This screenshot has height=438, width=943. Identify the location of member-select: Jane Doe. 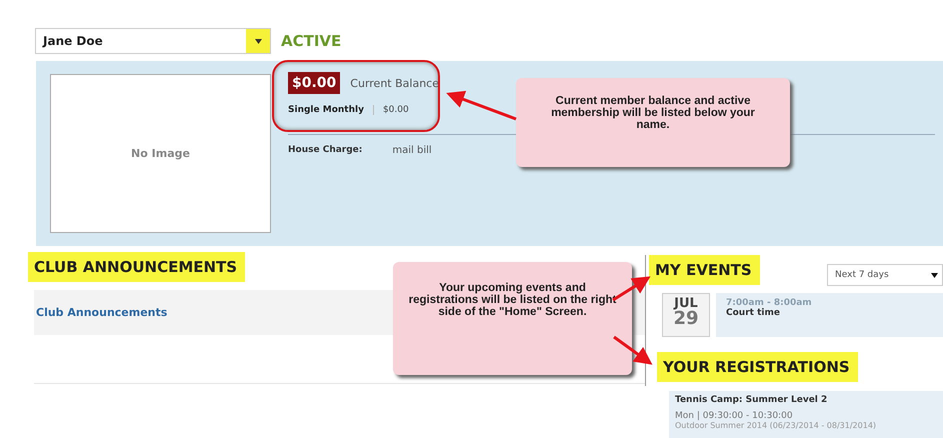
(153, 41).